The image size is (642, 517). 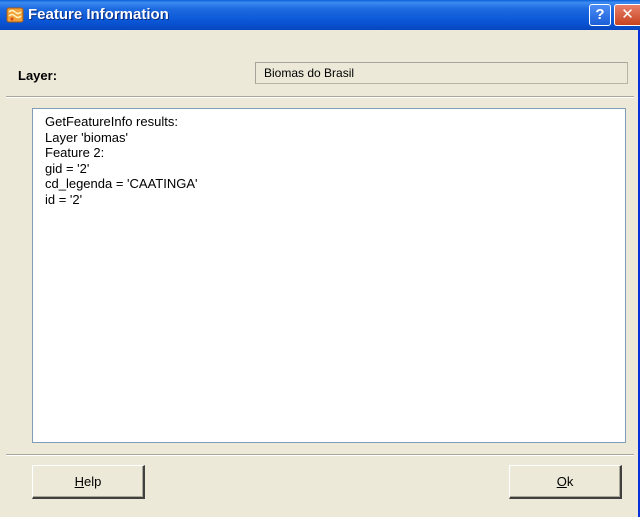 What do you see at coordinates (93, 481) in the screenshot?
I see `help-button-label: elp` at bounding box center [93, 481].